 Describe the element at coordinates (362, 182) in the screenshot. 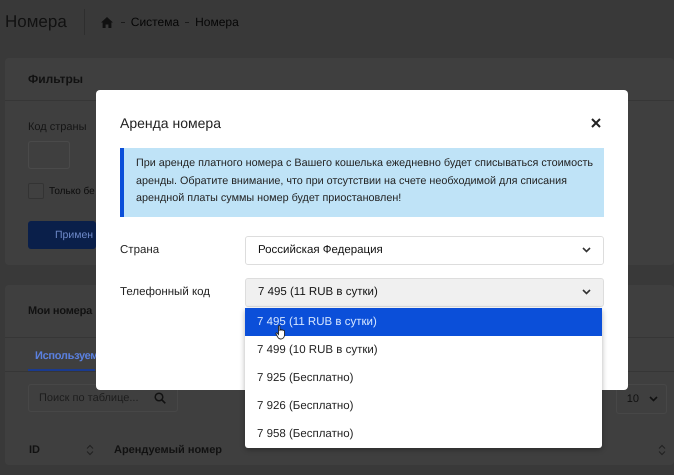

I see `info-alert: При аренде платного номера с Вашего кошелька ежедневно будет списываться стоимость аренды. Обратите внимание, что при отсутствии на счете необходимой для списания арендной платы суммы номер будет приостановлен!` at that location.